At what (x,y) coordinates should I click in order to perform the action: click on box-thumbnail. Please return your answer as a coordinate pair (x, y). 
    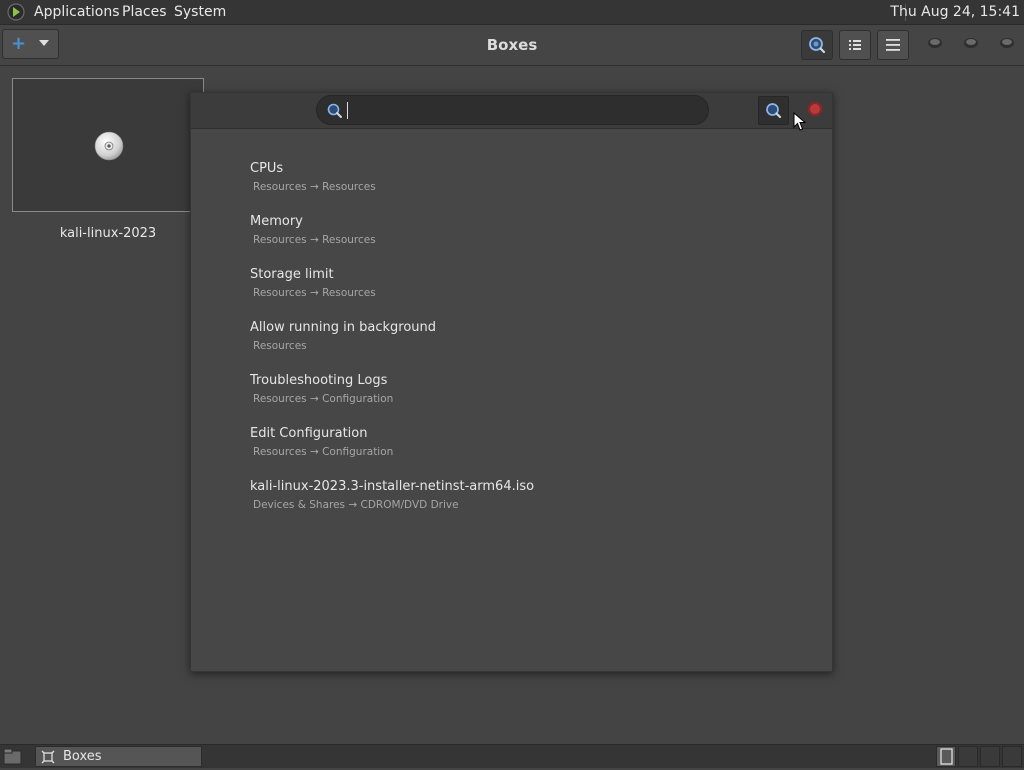
    Looking at the image, I should click on (108, 145).